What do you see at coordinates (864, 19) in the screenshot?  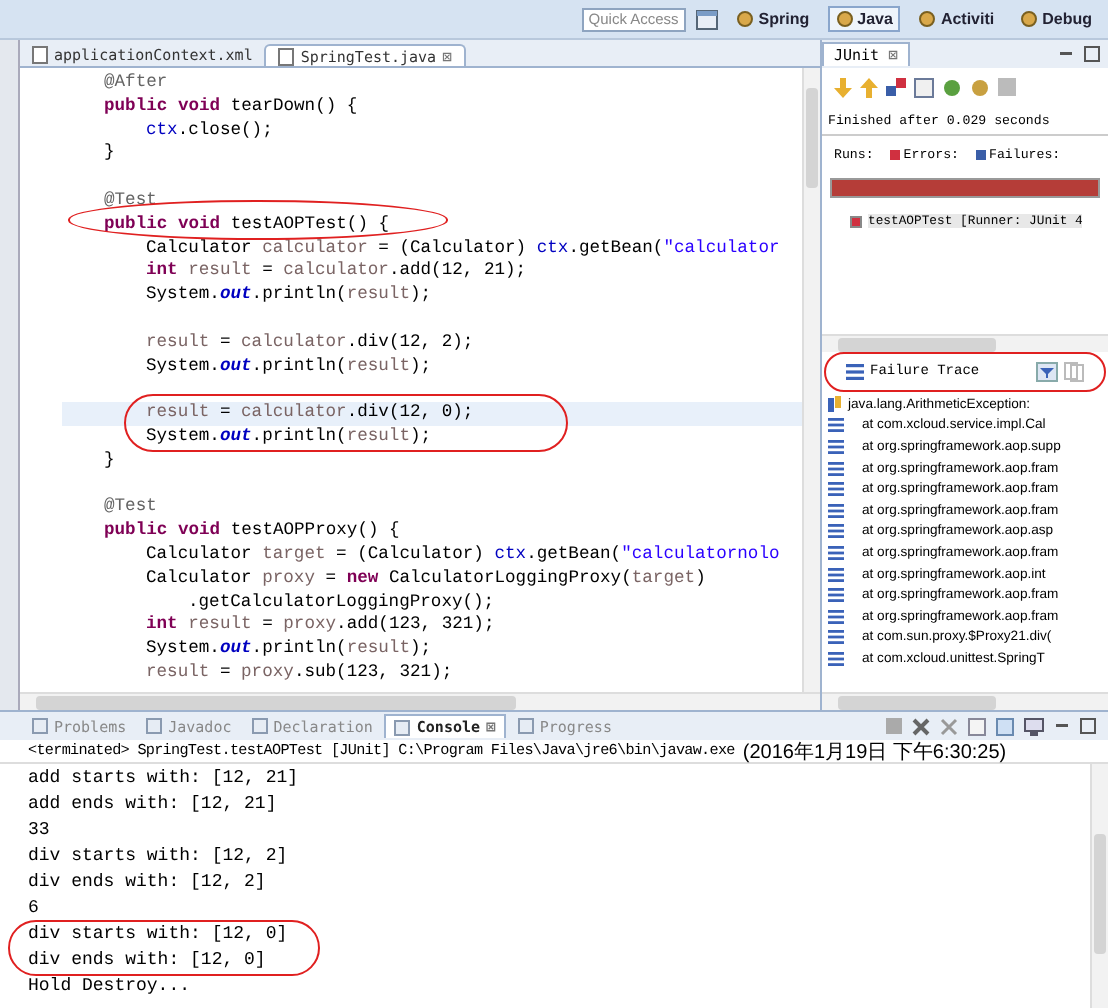 I see `perspective-button: Java` at bounding box center [864, 19].